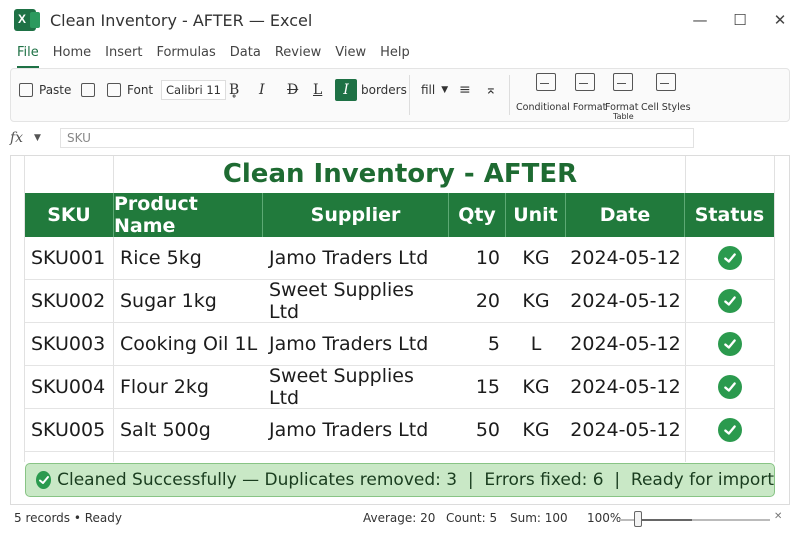  Describe the element at coordinates (729, 215) in the screenshot. I see `header-status: Status` at that location.